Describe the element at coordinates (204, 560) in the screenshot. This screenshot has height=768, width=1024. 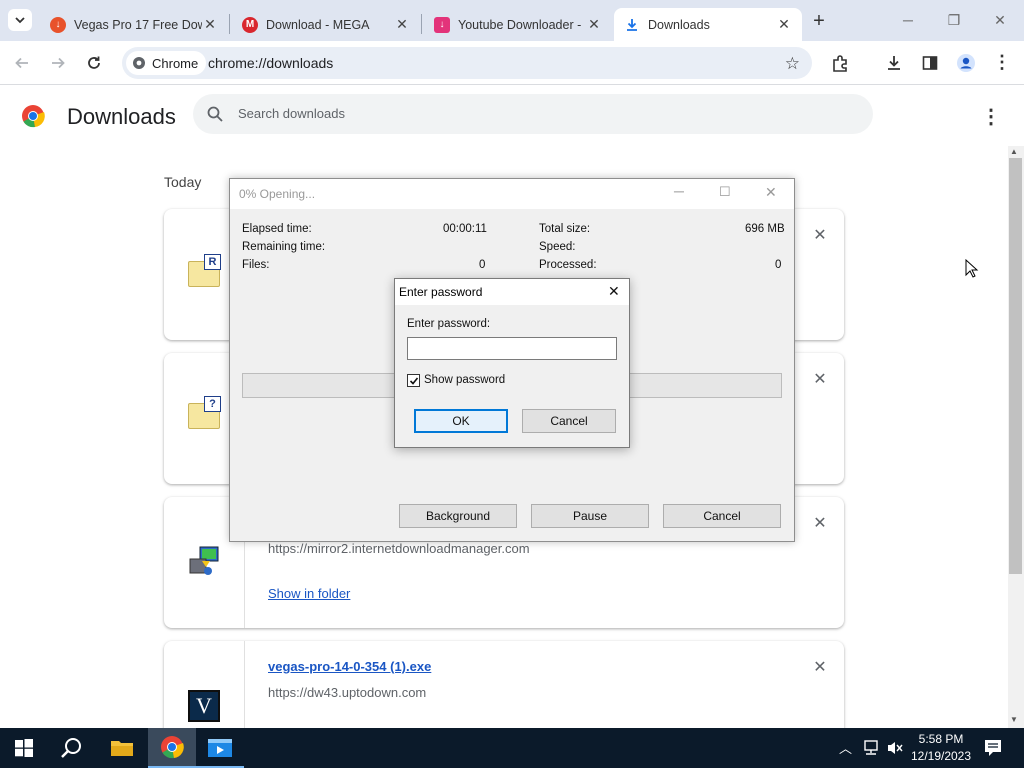
I see `idm-installer-icon` at that location.